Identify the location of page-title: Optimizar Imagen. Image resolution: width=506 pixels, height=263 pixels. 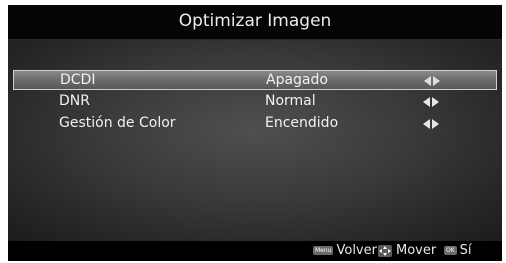
(255, 21).